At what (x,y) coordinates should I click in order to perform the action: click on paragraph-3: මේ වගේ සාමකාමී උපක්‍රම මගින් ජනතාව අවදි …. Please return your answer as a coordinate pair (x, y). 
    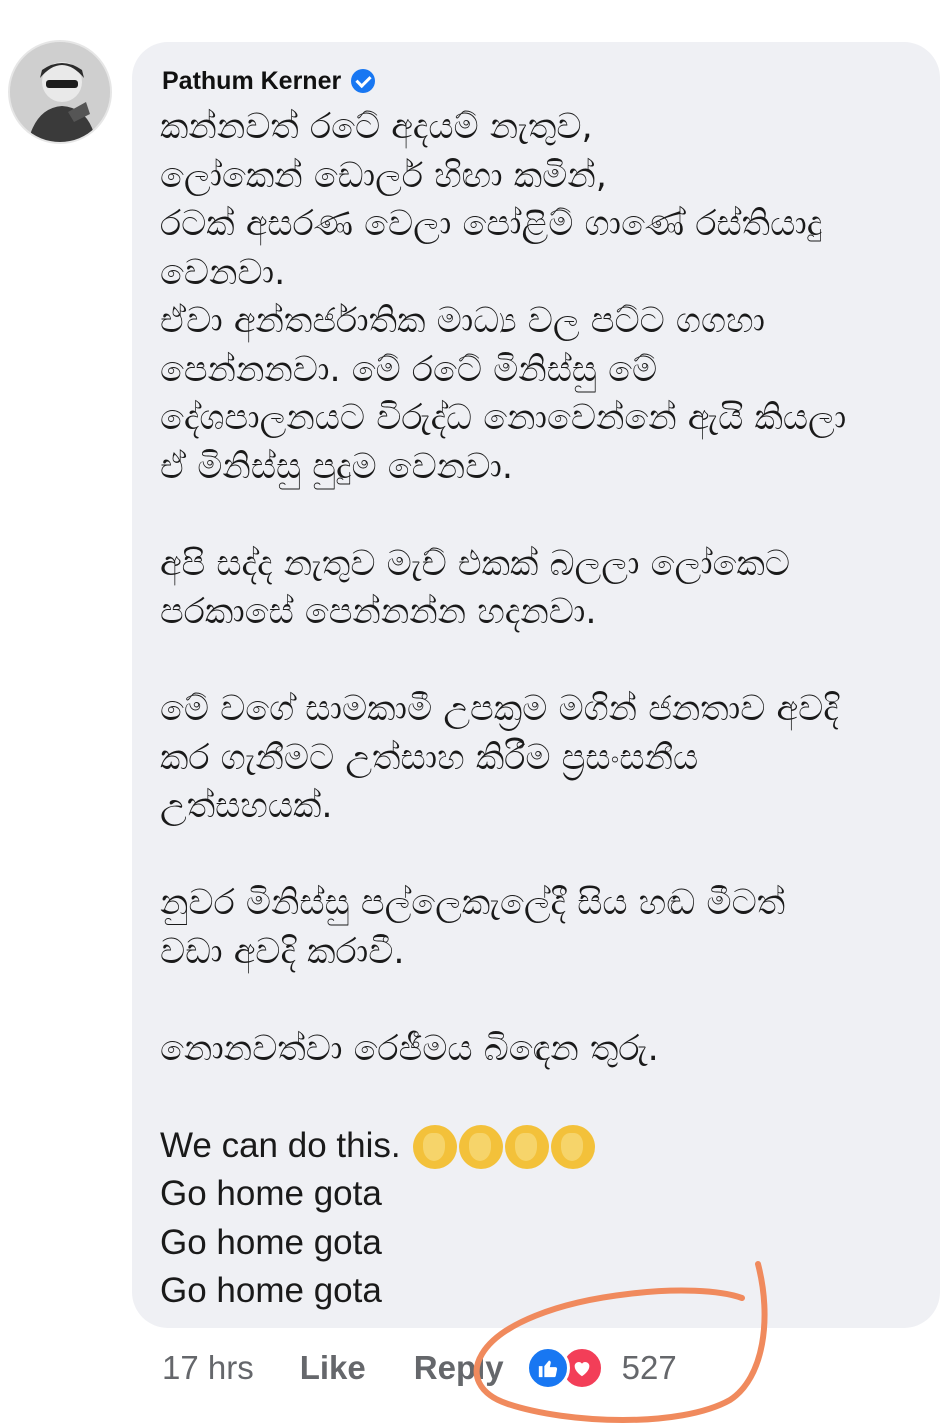
    Looking at the image, I should click on (545, 758).